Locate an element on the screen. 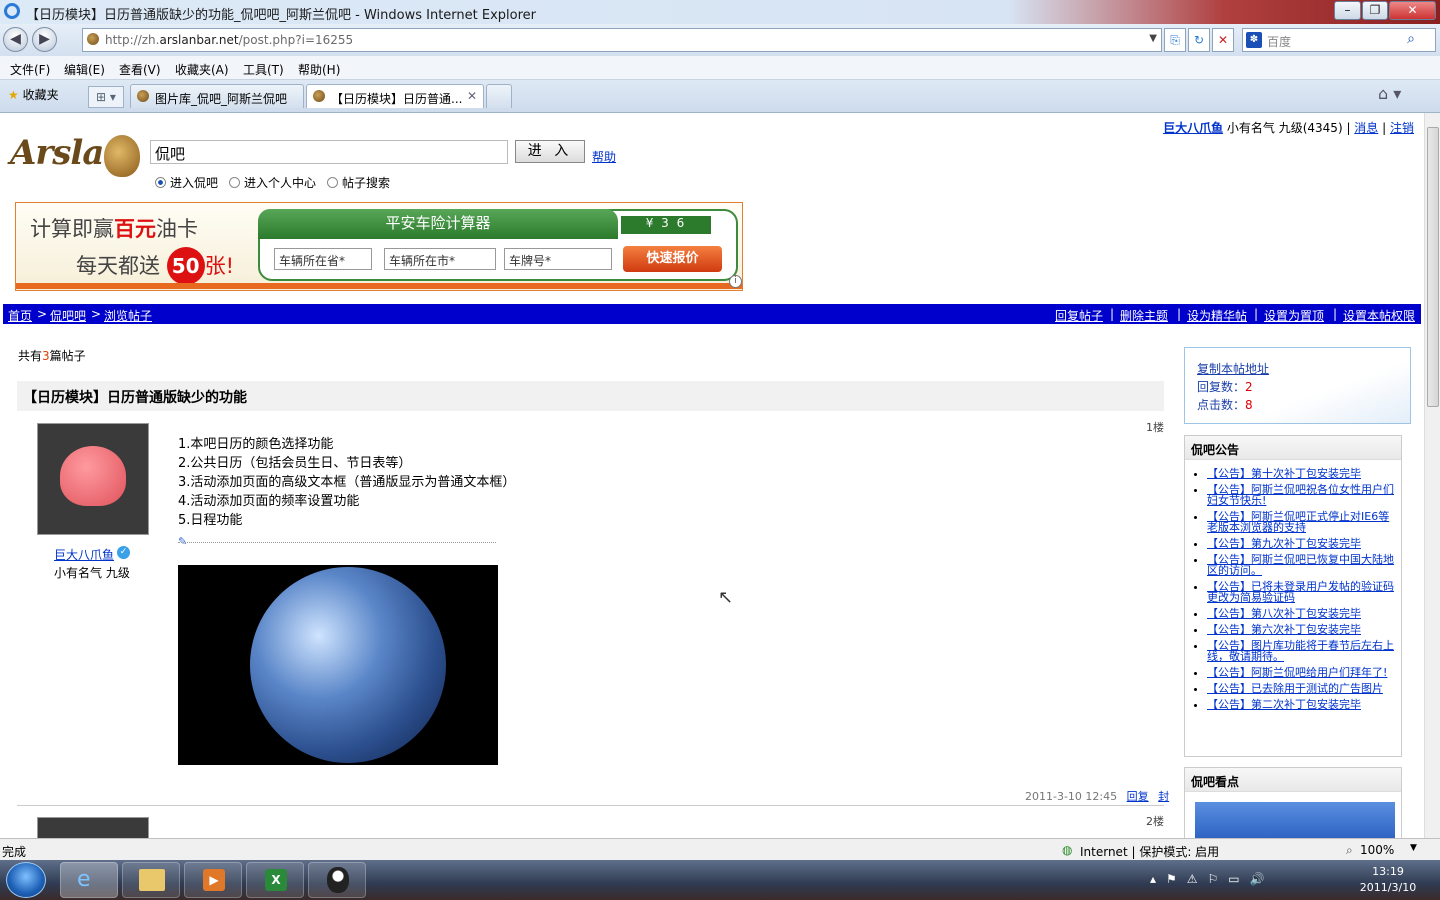 The height and width of the screenshot is (900, 1440). notice-link: 【公告】已将未登录用户发帖的验证码更改为简易验证码 is located at coordinates (1300, 592).